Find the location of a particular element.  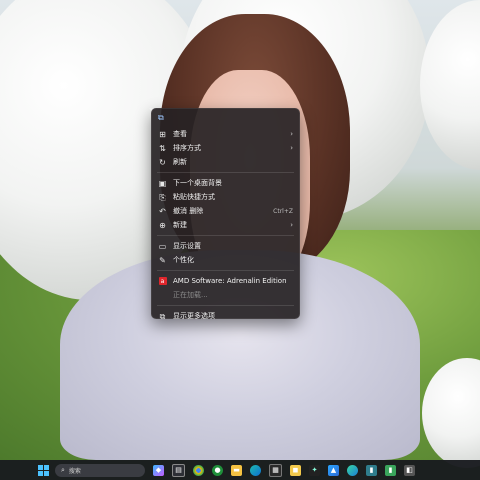

menu-item-label: 个性化 is located at coordinates (183, 260).